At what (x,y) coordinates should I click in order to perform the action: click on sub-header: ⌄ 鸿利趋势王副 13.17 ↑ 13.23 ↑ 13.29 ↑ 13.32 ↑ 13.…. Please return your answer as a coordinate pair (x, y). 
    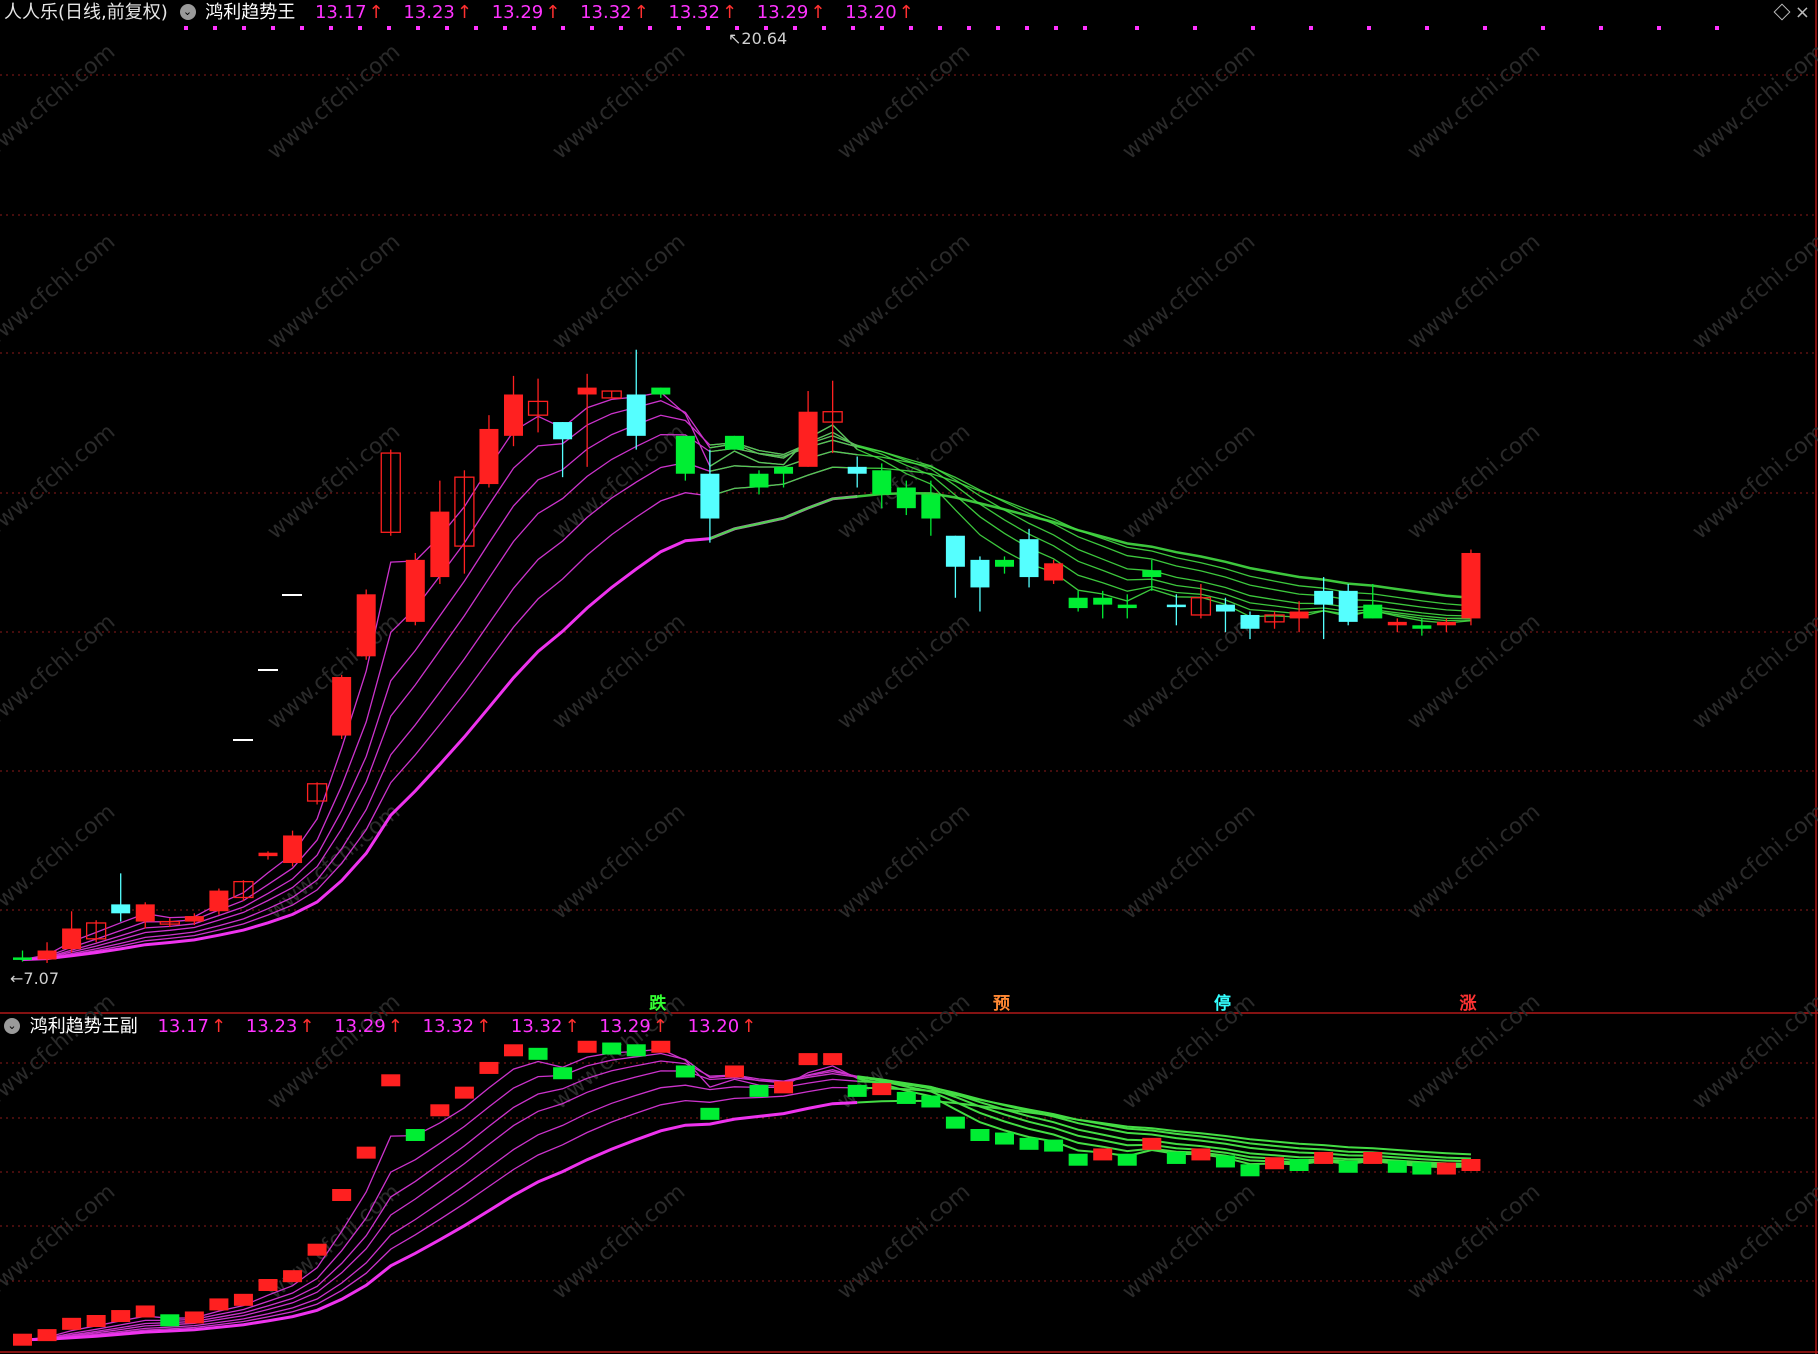
    Looking at the image, I should click on (380, 1027).